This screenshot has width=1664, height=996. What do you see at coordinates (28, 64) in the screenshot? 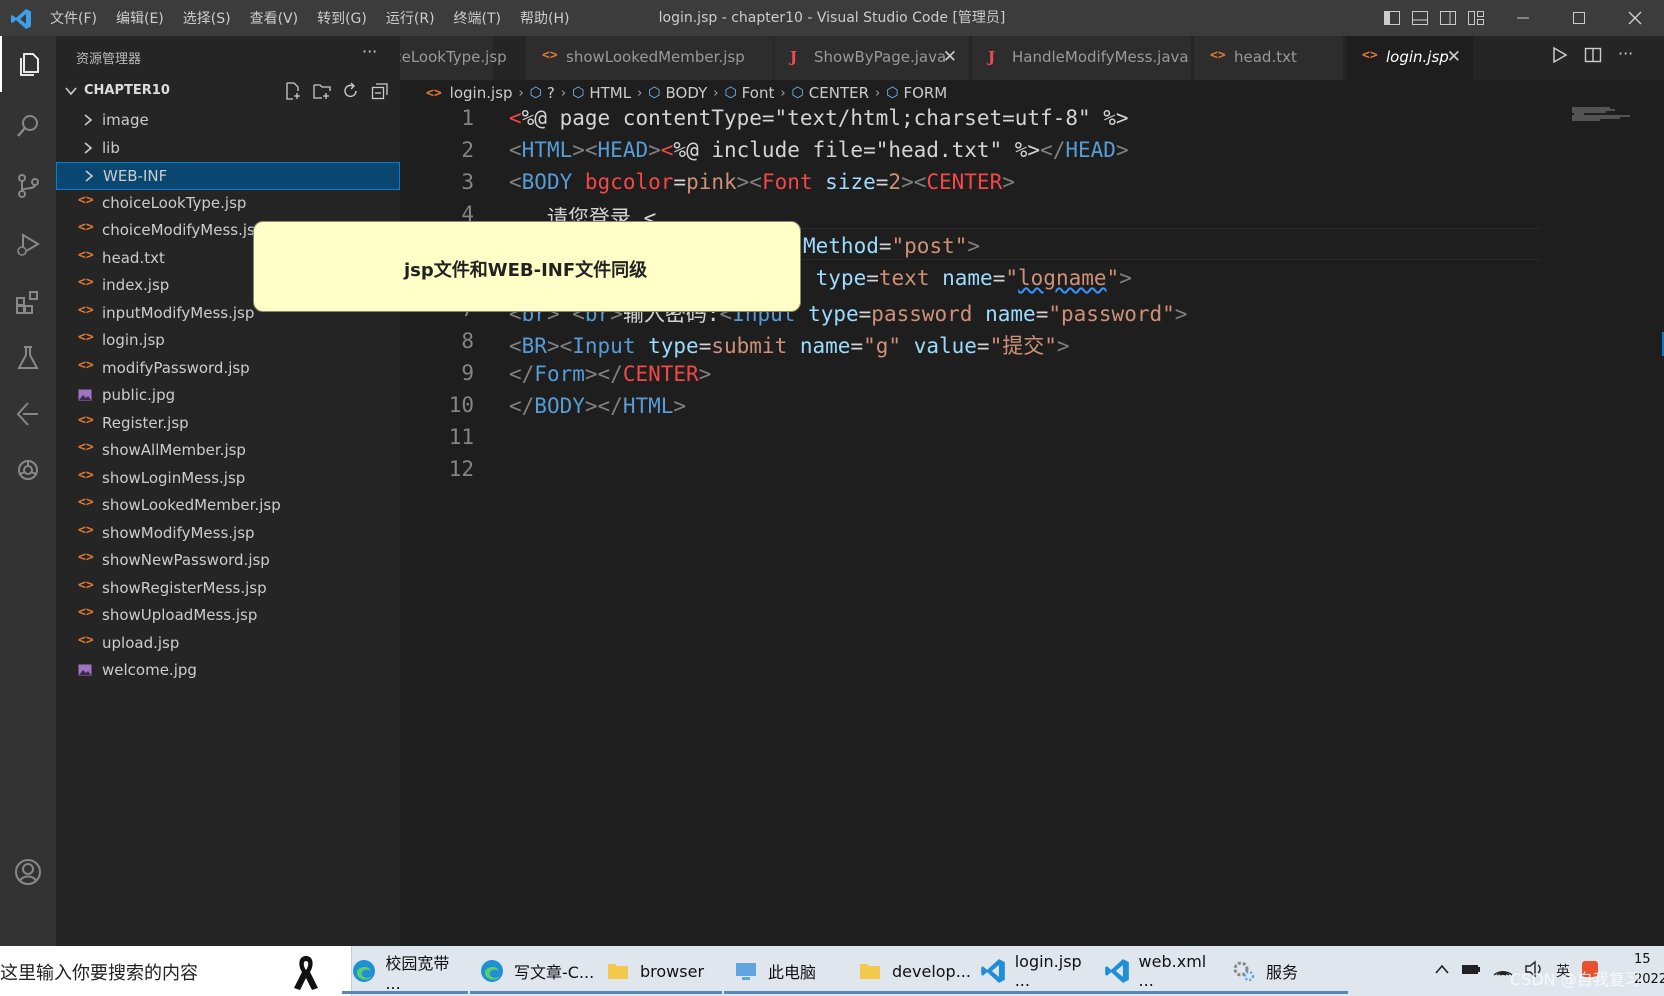
I see `explorer-icon` at bounding box center [28, 64].